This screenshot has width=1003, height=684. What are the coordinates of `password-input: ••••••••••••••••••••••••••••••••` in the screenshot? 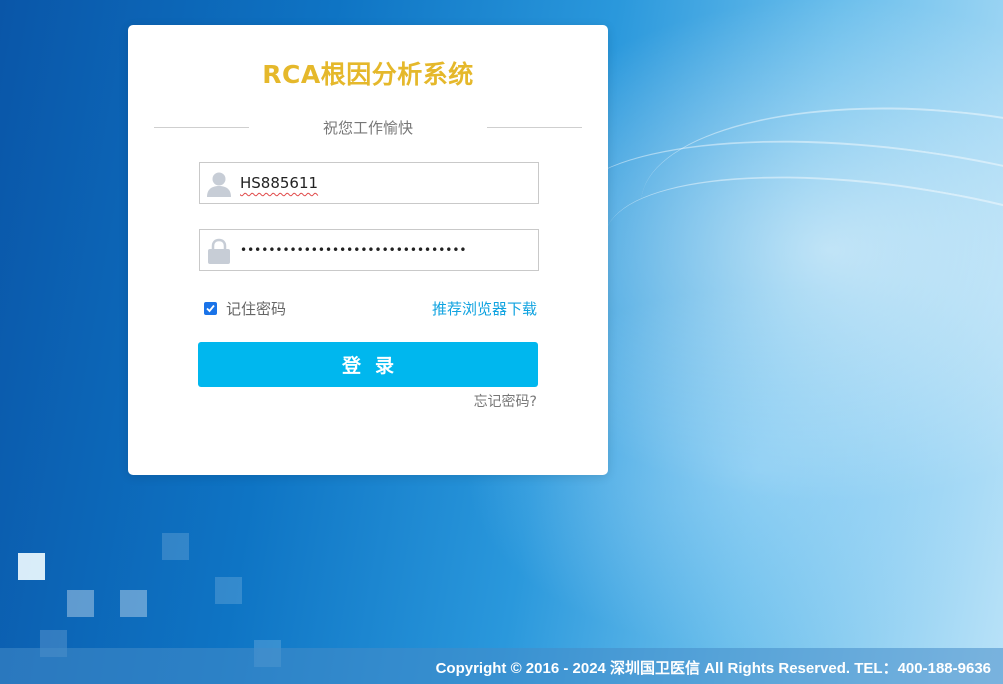 It's located at (385, 250).